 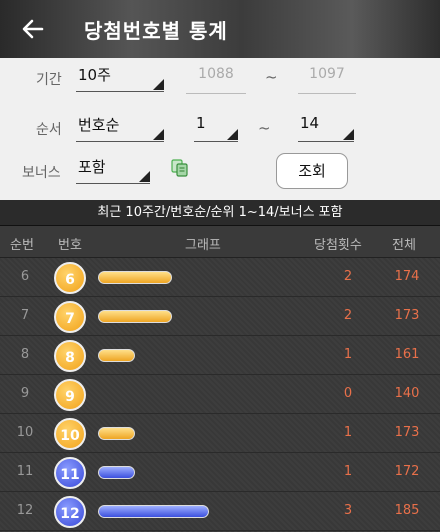 I want to click on copy-icon, so click(x=180, y=168).